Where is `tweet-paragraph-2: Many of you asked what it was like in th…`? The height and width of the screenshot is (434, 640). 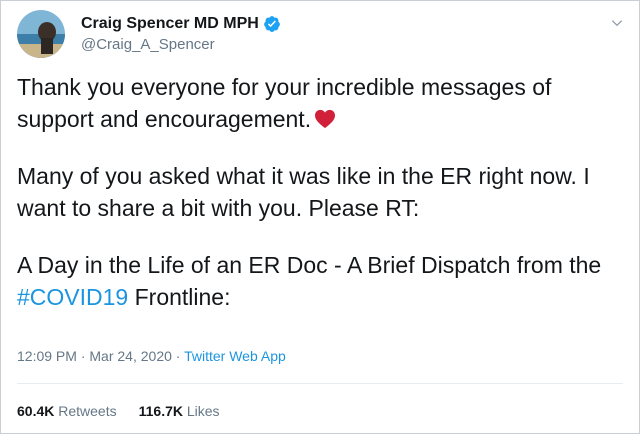 tweet-paragraph-2: Many of you asked what it was like in th… is located at coordinates (303, 192).